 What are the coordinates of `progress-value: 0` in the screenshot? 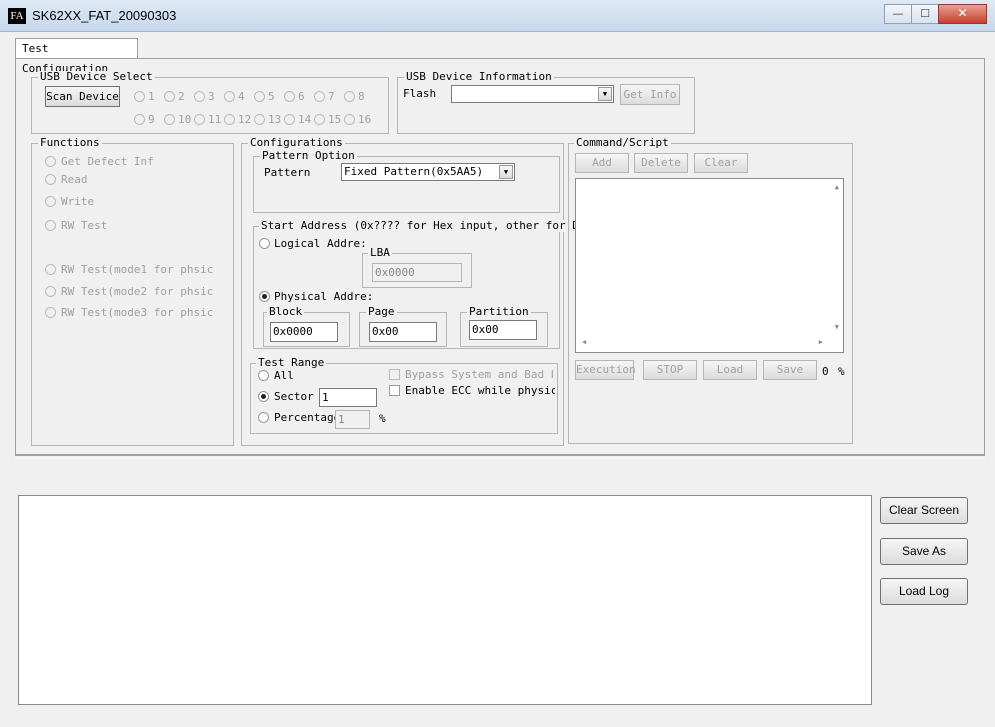 It's located at (825, 371).